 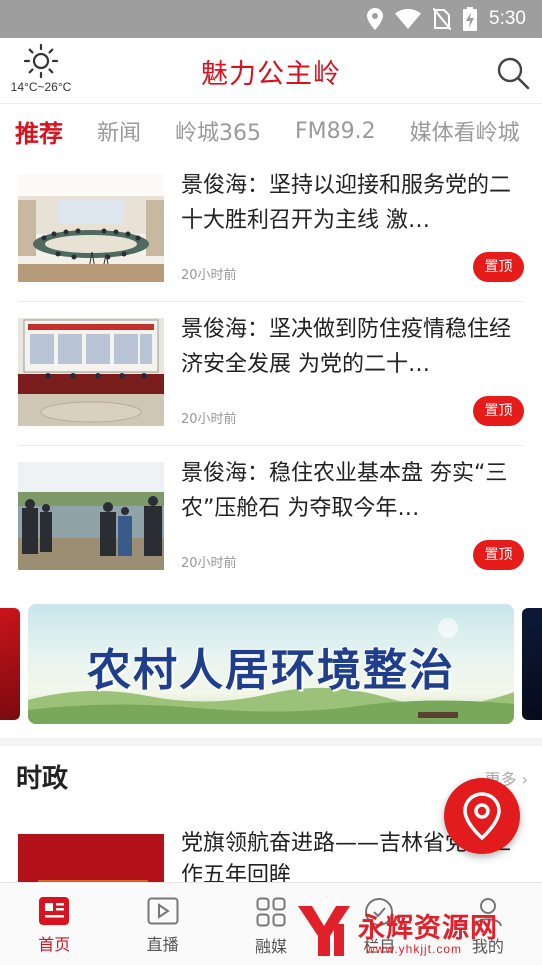 I want to click on status-icons: 5:30, so click(x=446, y=19).